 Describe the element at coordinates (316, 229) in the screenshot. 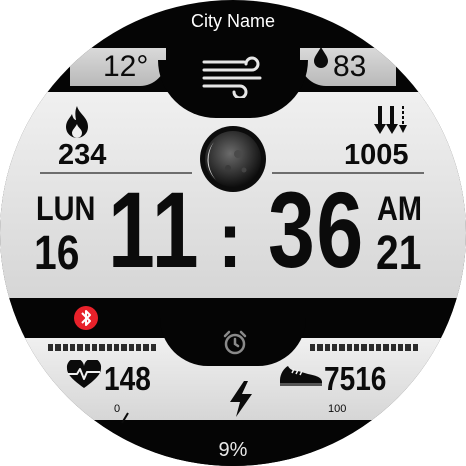

I see `minute: 36` at that location.